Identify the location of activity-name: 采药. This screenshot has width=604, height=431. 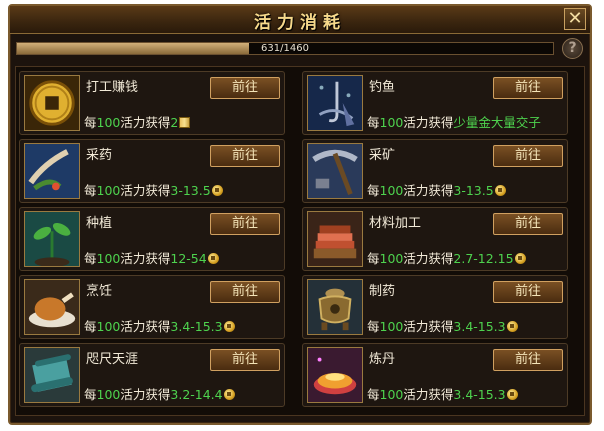
(99, 155).